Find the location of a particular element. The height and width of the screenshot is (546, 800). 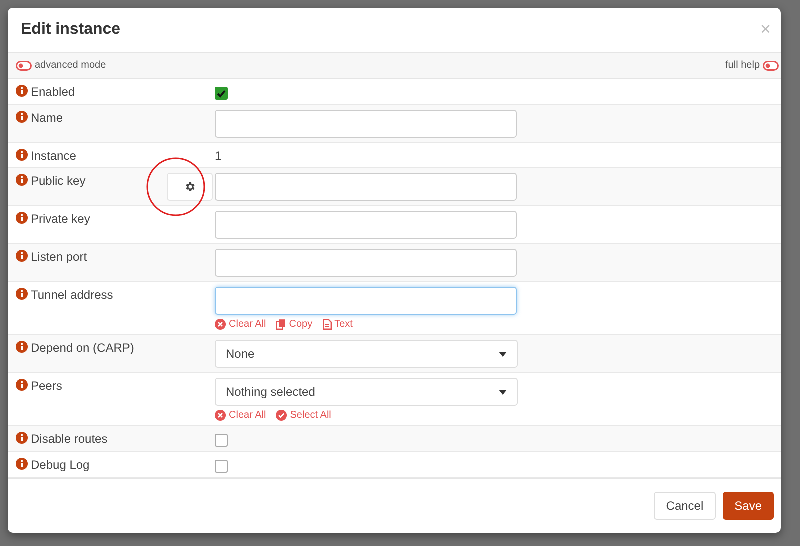

action-link: Text is located at coordinates (337, 324).